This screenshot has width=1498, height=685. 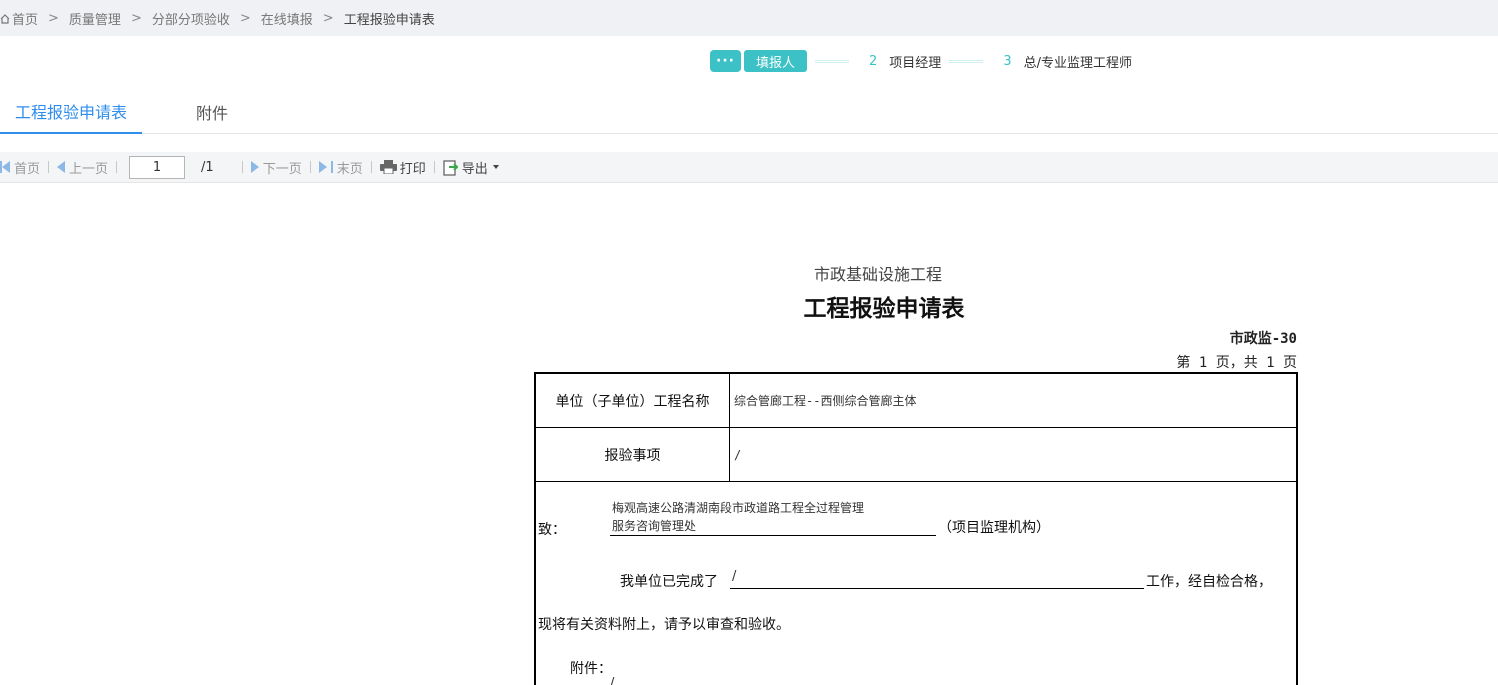 What do you see at coordinates (749, 18) in the screenshot?
I see `breadcrumb: 首页 > 质量管理 > 分部分项验收 > 在线填报 > 工程报验申请表` at bounding box center [749, 18].